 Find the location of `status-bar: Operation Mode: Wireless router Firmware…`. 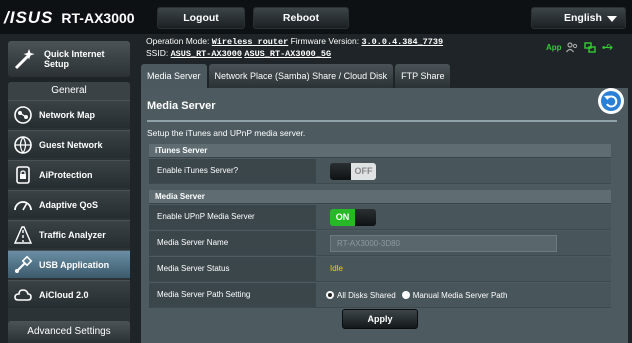

status-bar: Operation Mode: Wireless router Firmware… is located at coordinates (385, 48).